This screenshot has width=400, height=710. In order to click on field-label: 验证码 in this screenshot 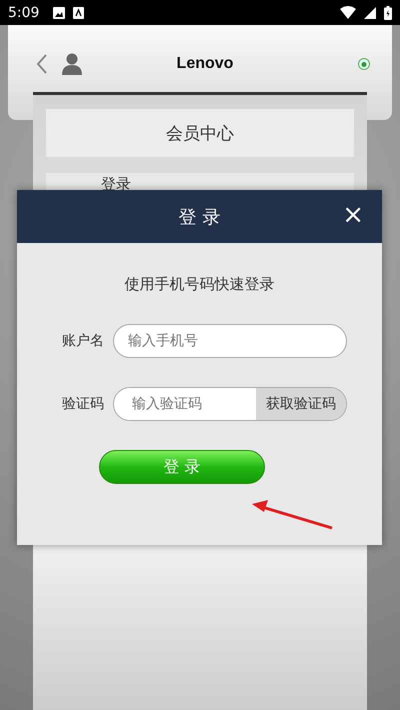, I will do `click(83, 404)`.